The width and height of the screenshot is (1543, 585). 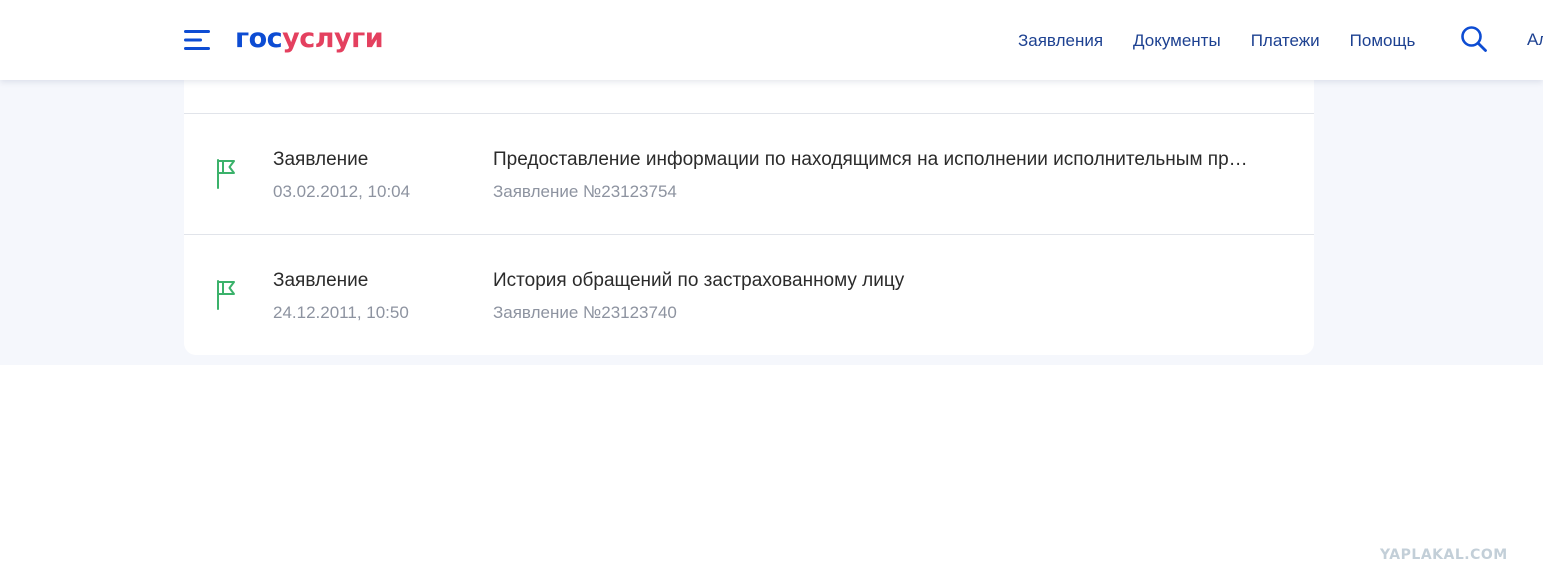 What do you see at coordinates (1535, 40) in the screenshot?
I see `user-name-truncated: Ал` at bounding box center [1535, 40].